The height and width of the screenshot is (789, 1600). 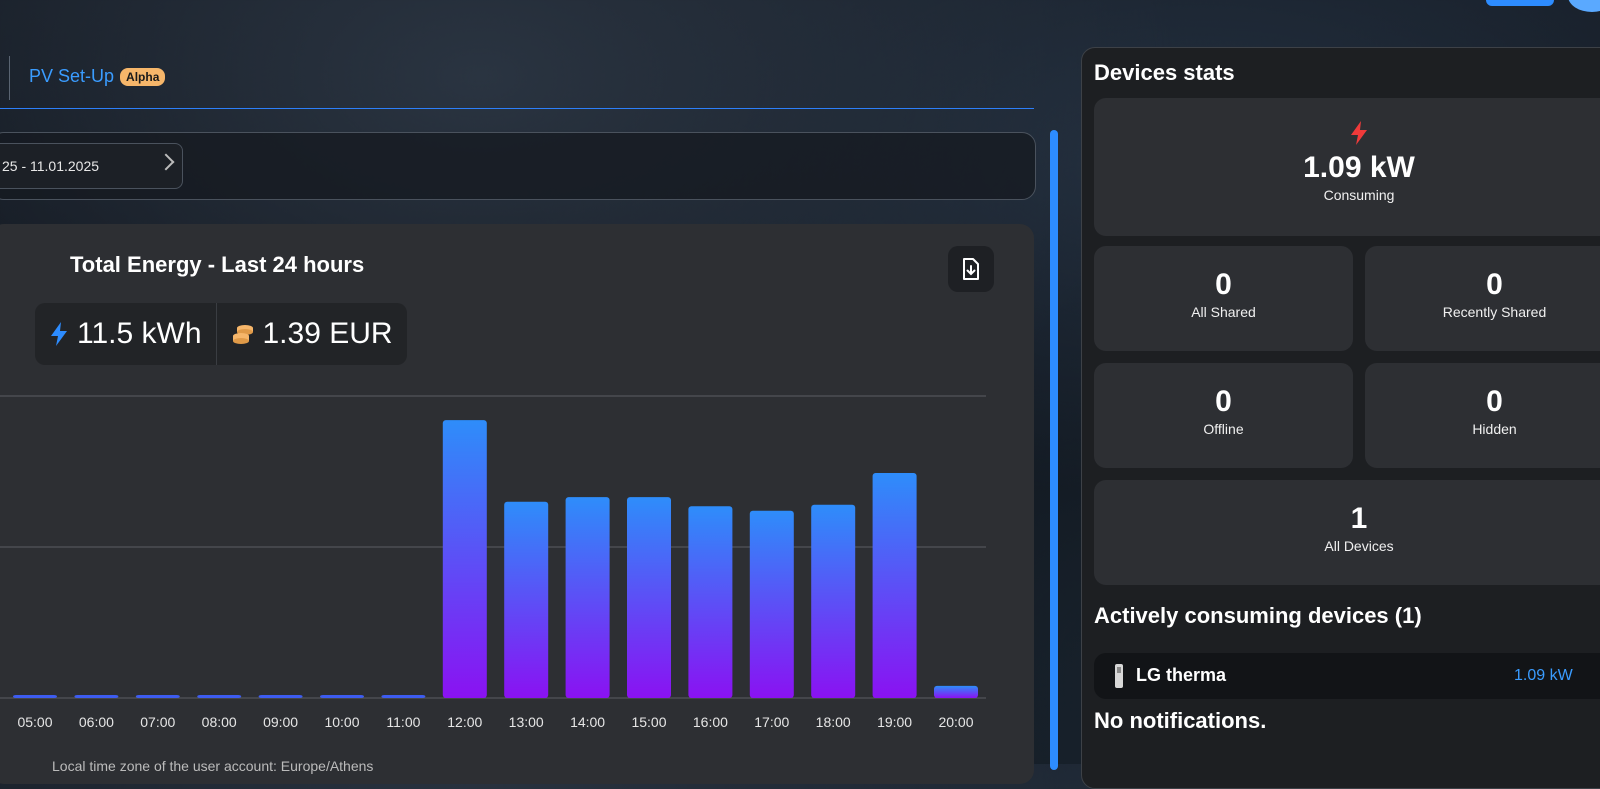 I want to click on chevron-right-icon, so click(x=166, y=162).